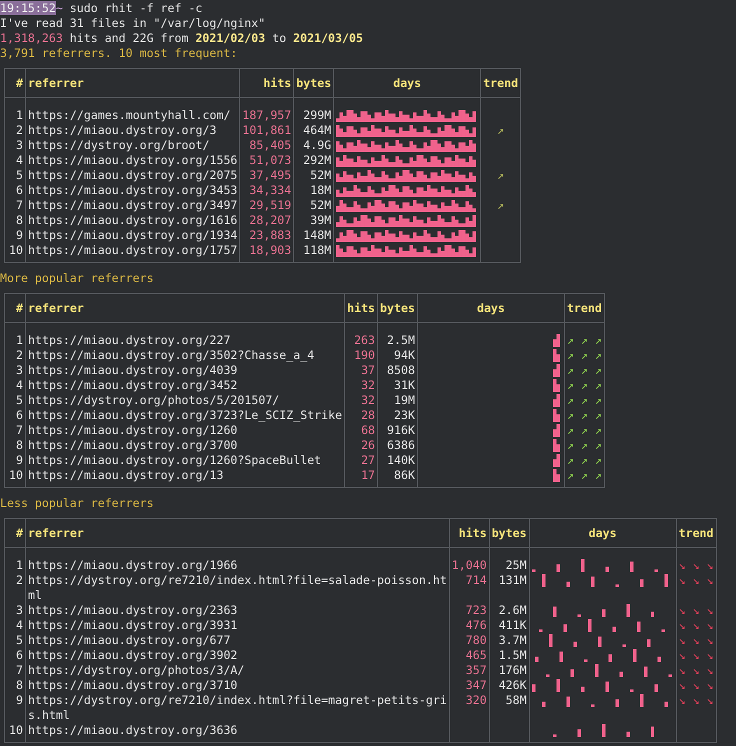  I want to click on hits-cell: 17, so click(361, 478).